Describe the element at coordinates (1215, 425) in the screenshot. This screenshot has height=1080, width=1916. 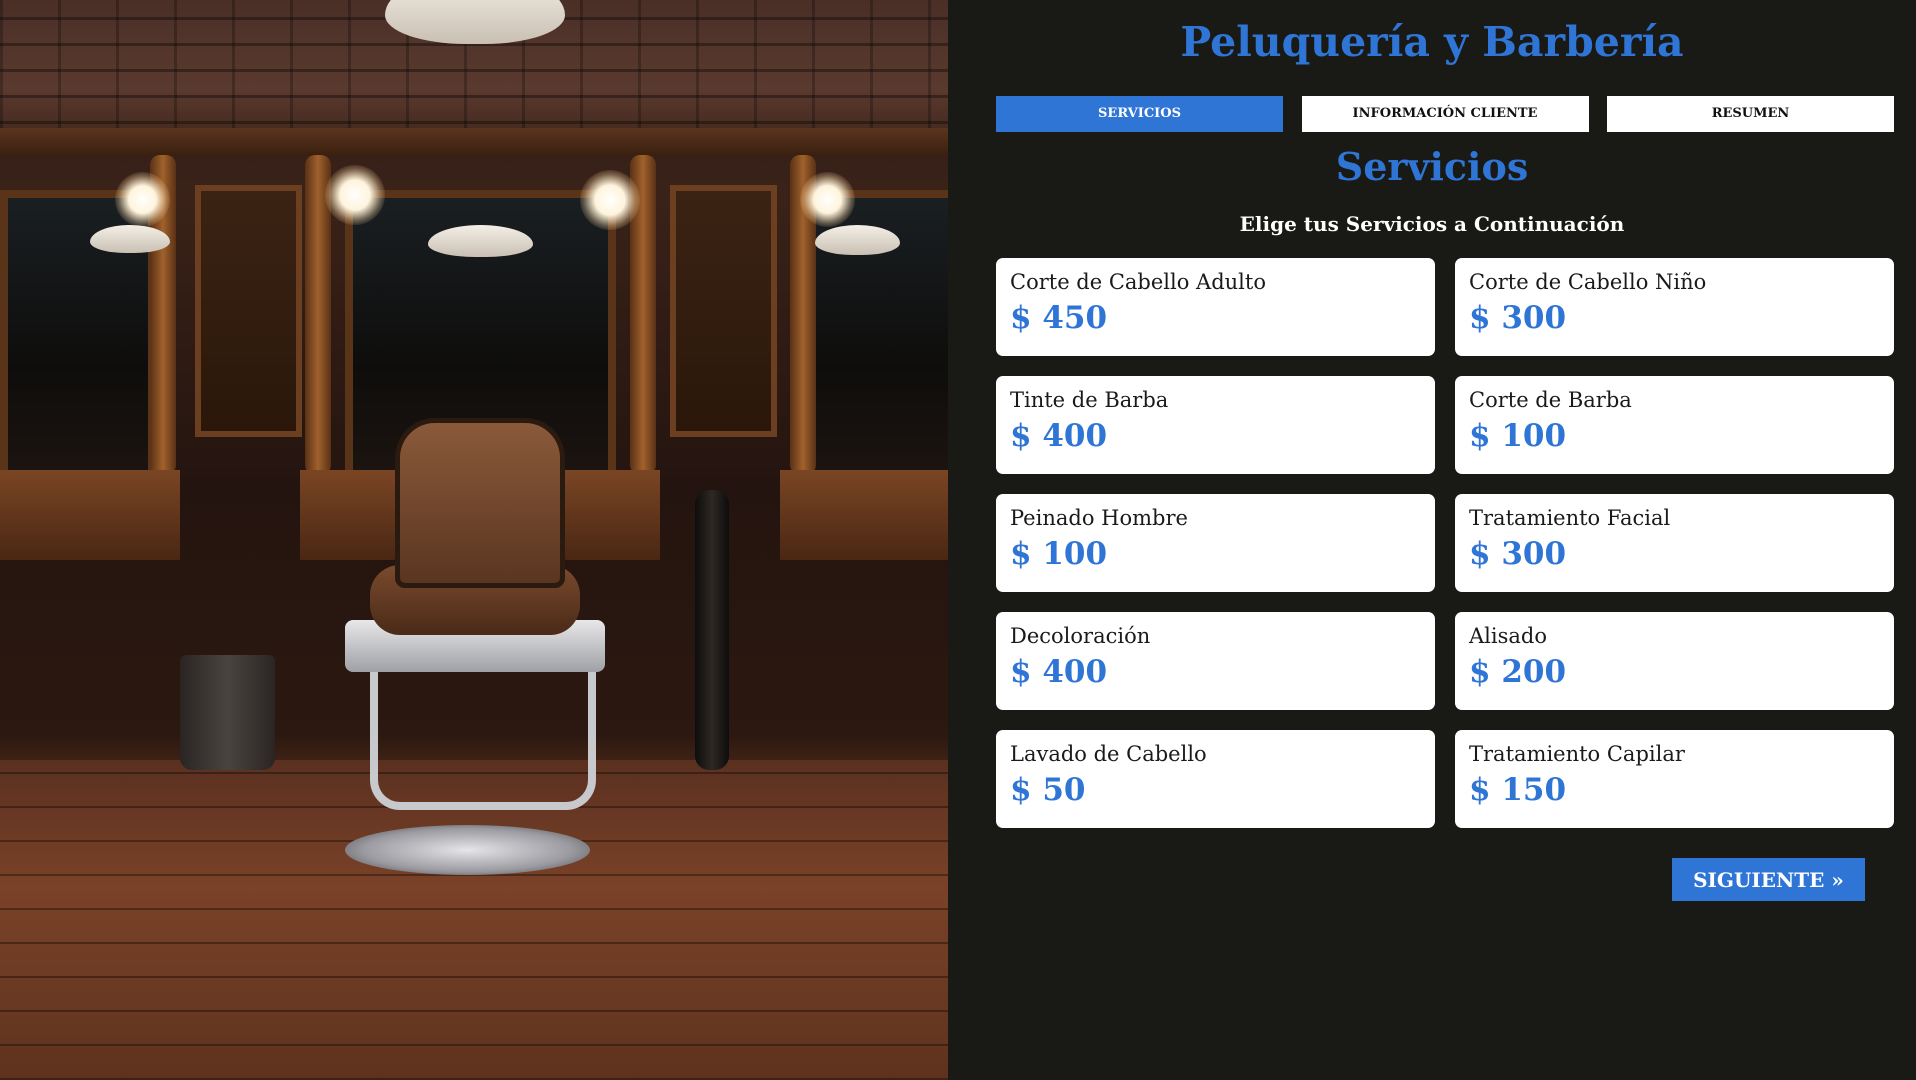
I see `service-card: Tinte de Barba $ 400` at that location.